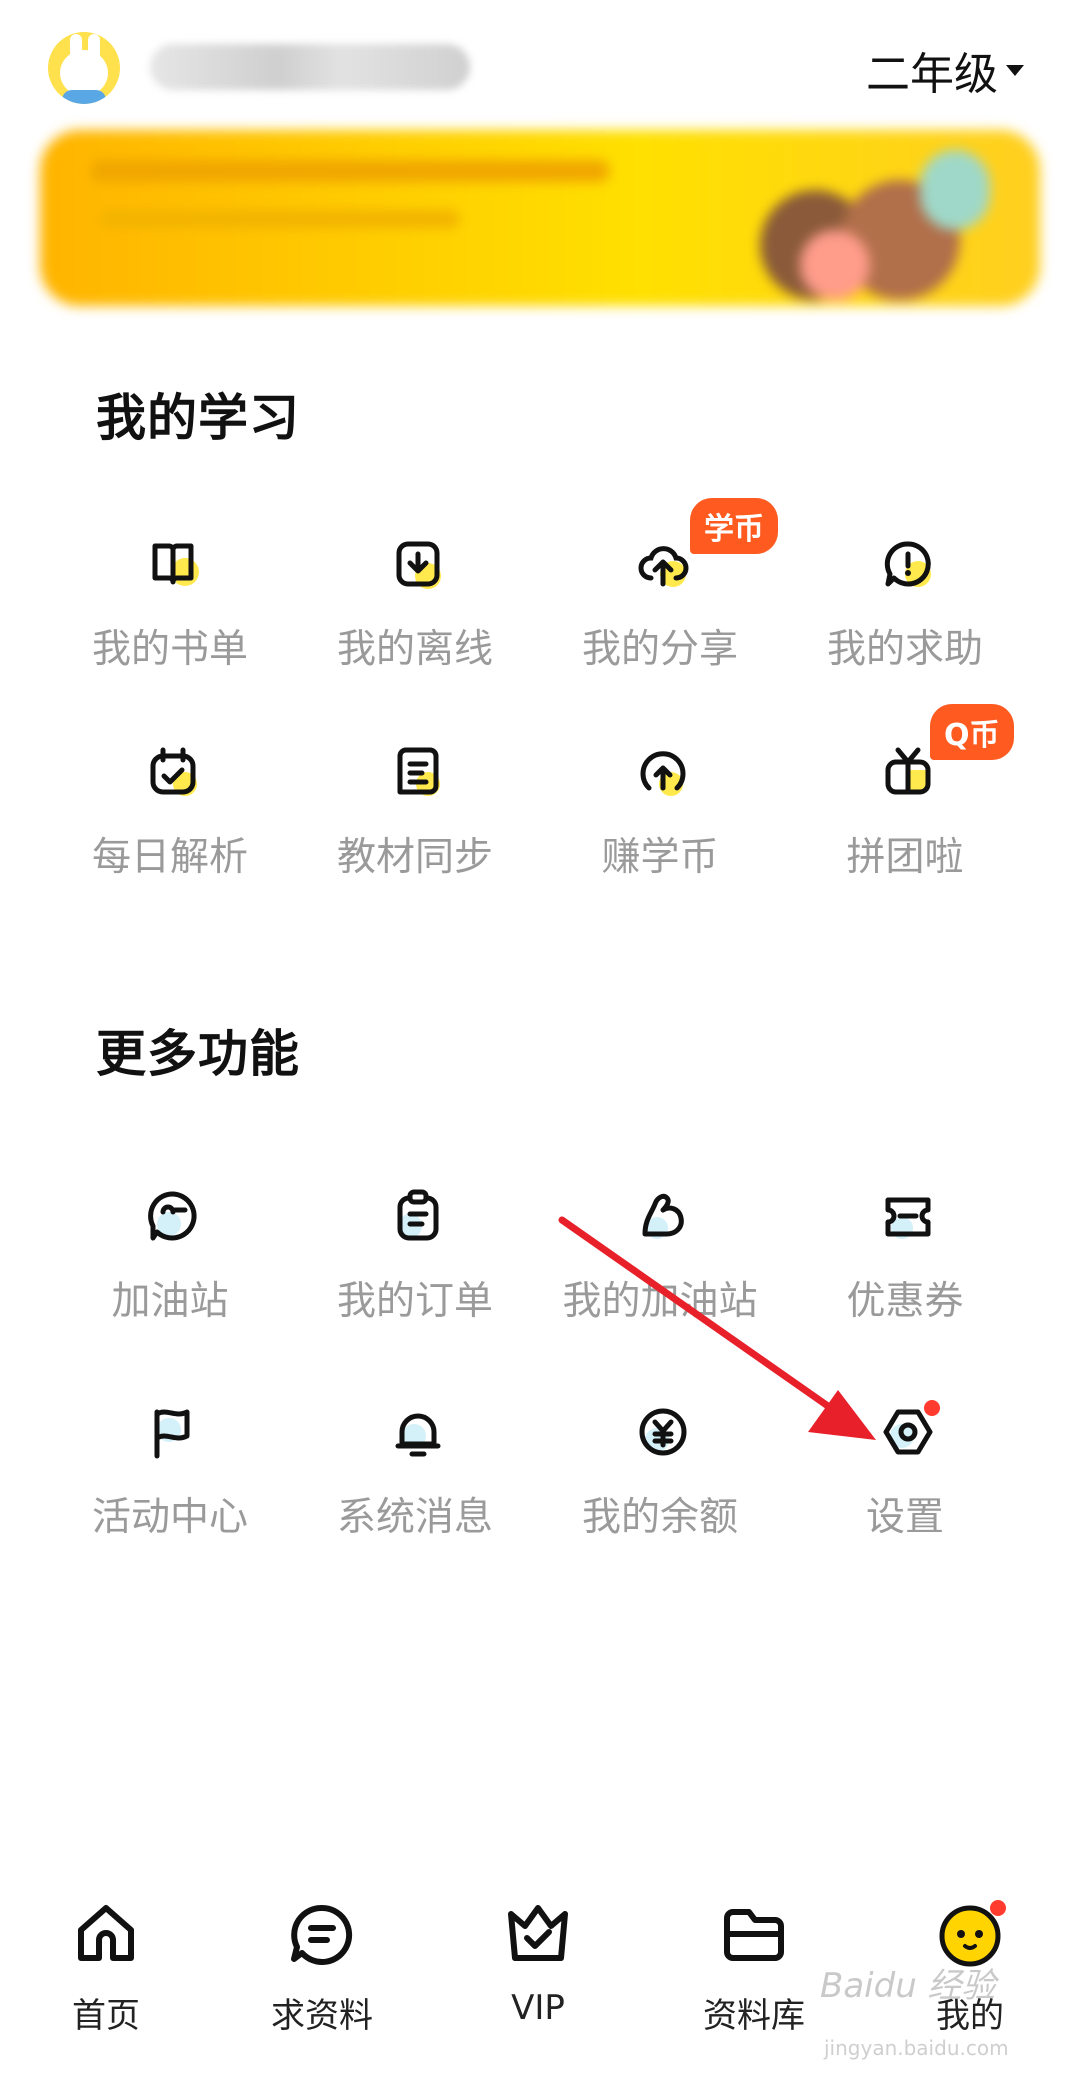  What do you see at coordinates (660, 857) in the screenshot?
I see `grid-item-label: 赚学币` at bounding box center [660, 857].